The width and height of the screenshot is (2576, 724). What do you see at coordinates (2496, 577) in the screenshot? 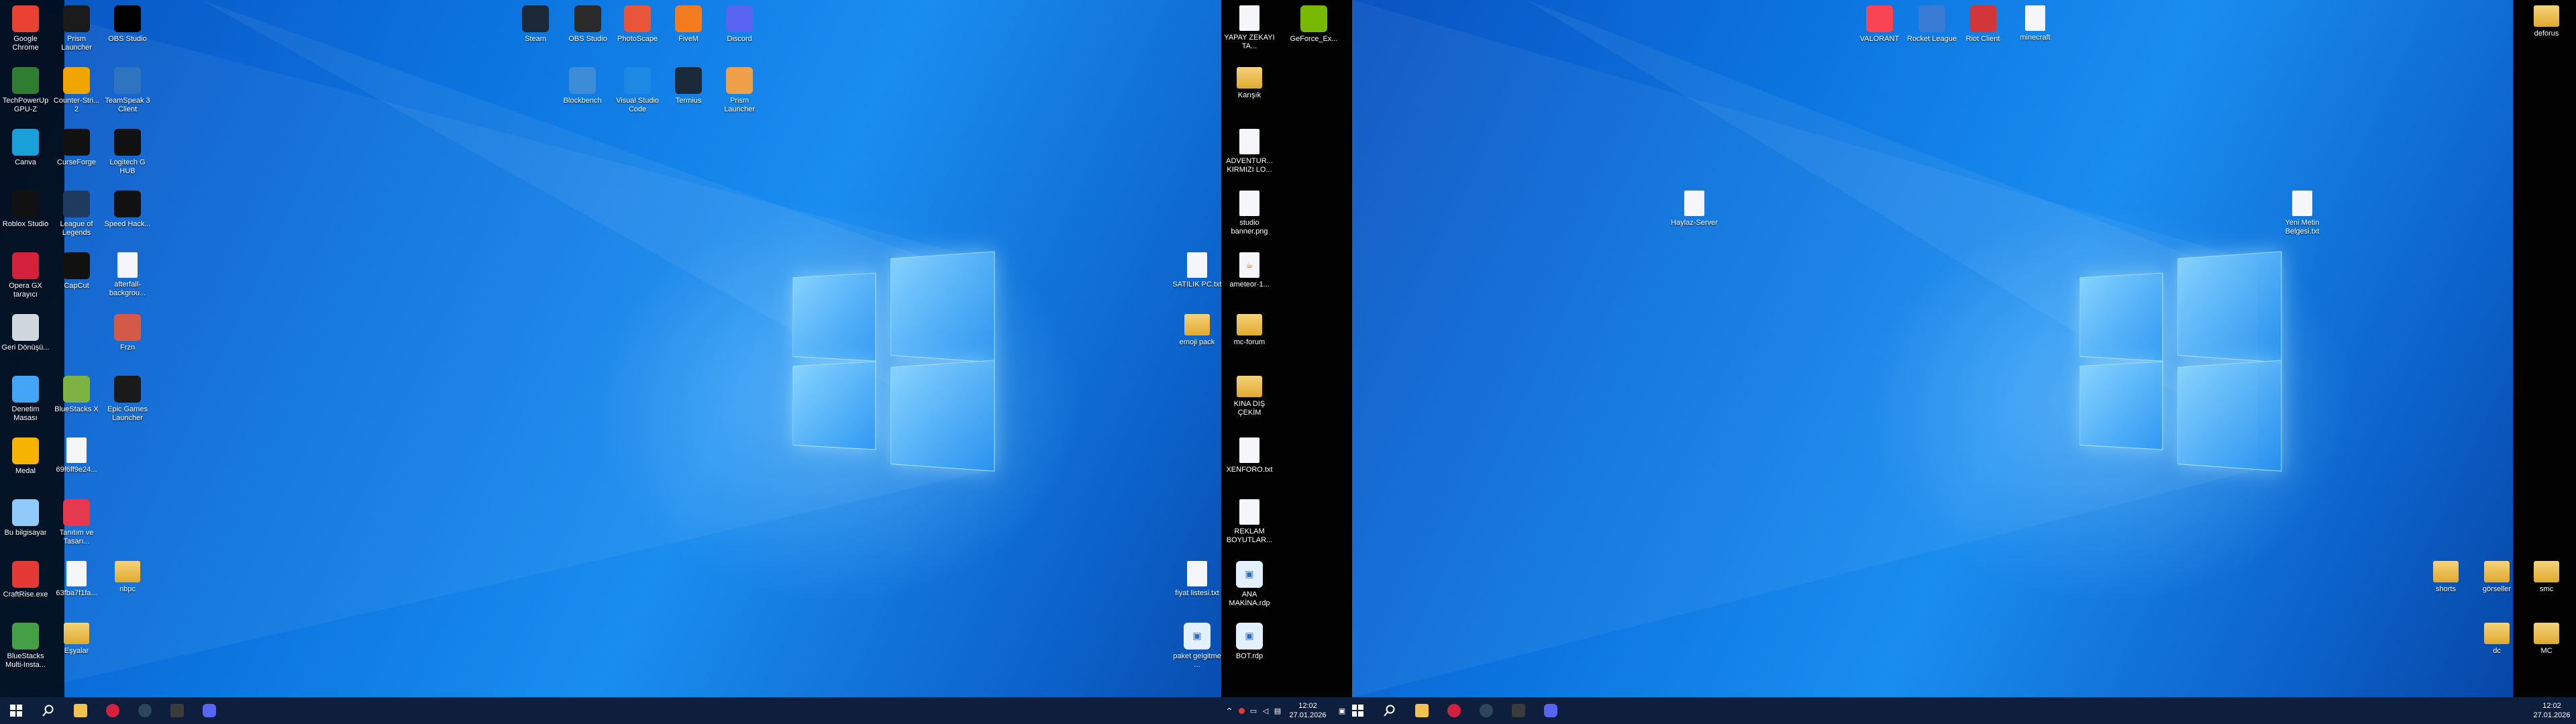
I see `desktop-icon: görseller` at bounding box center [2496, 577].